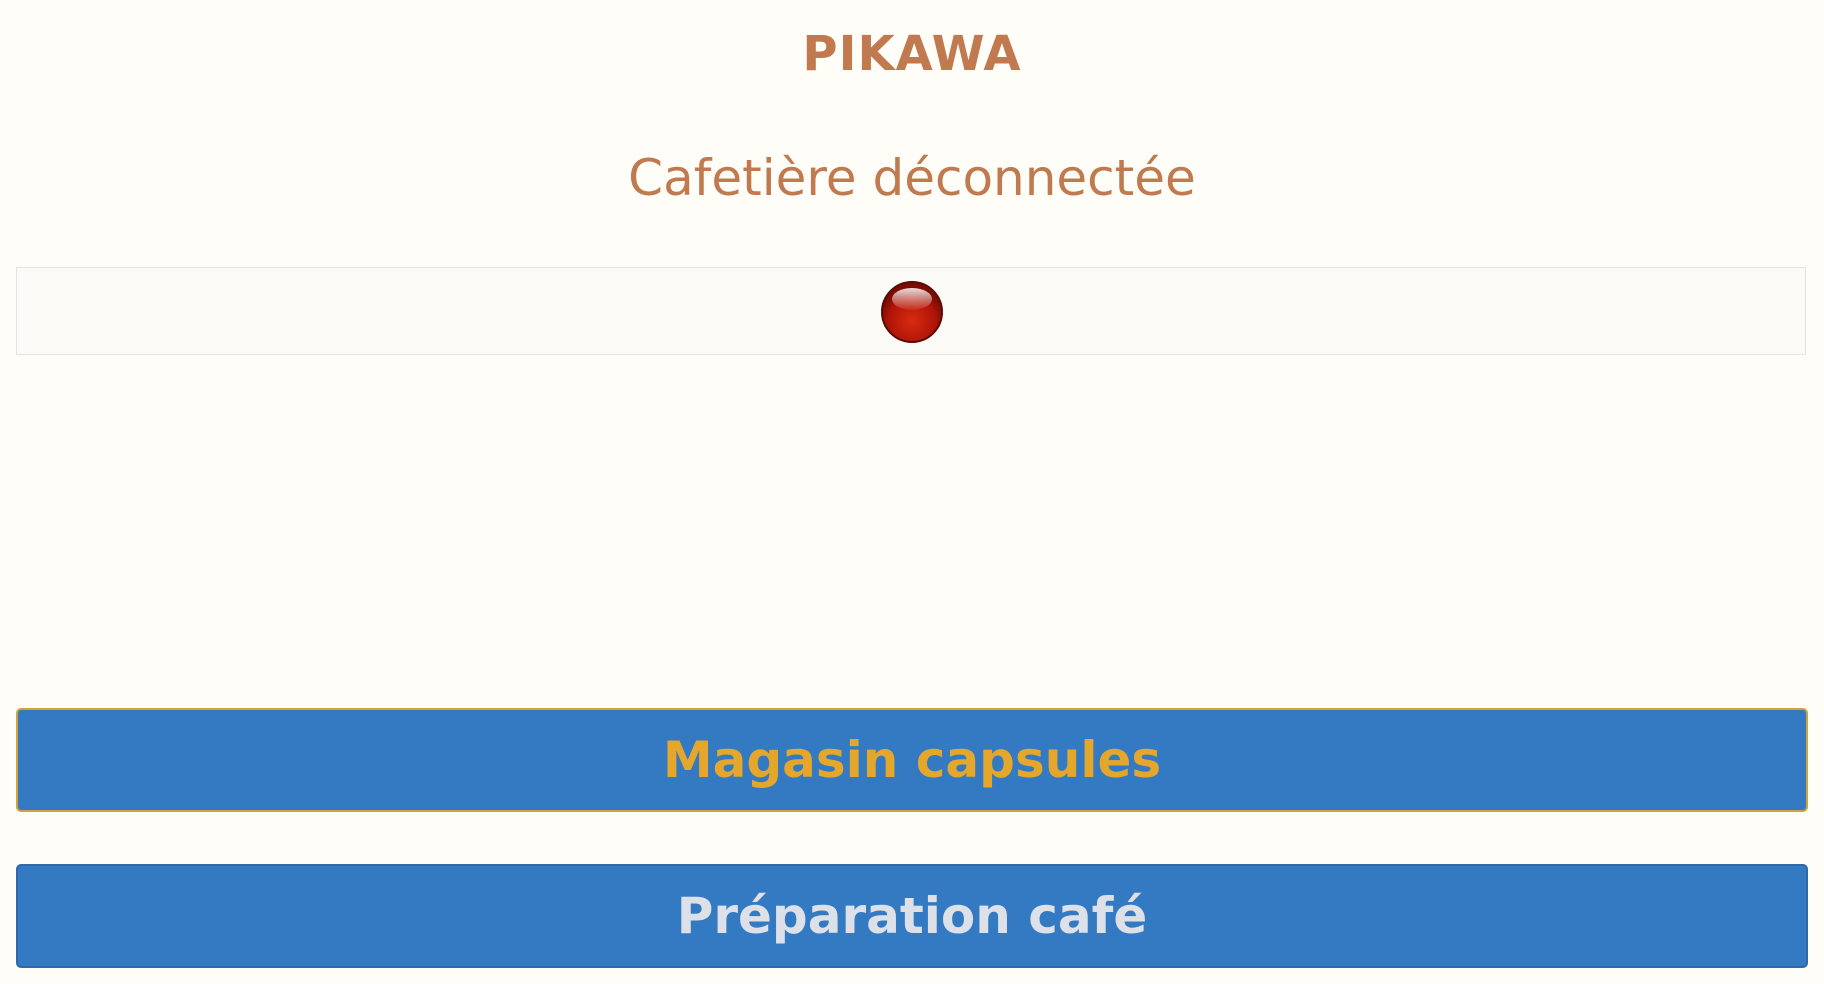 The image size is (1824, 984). I want to click on app-title: PIKAWA, so click(912, 54).